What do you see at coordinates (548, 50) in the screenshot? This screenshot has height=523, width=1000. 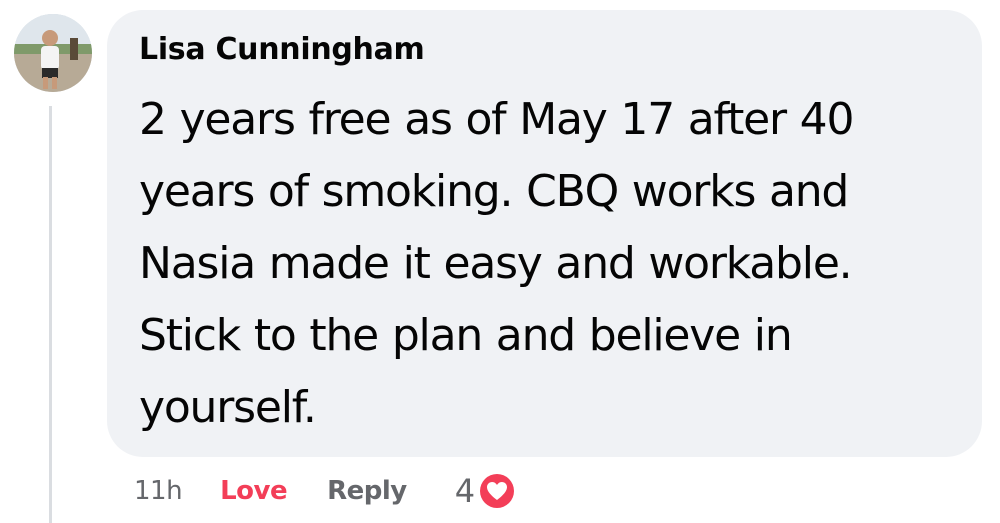 I see `author-name: Lisa Cunningham` at bounding box center [548, 50].